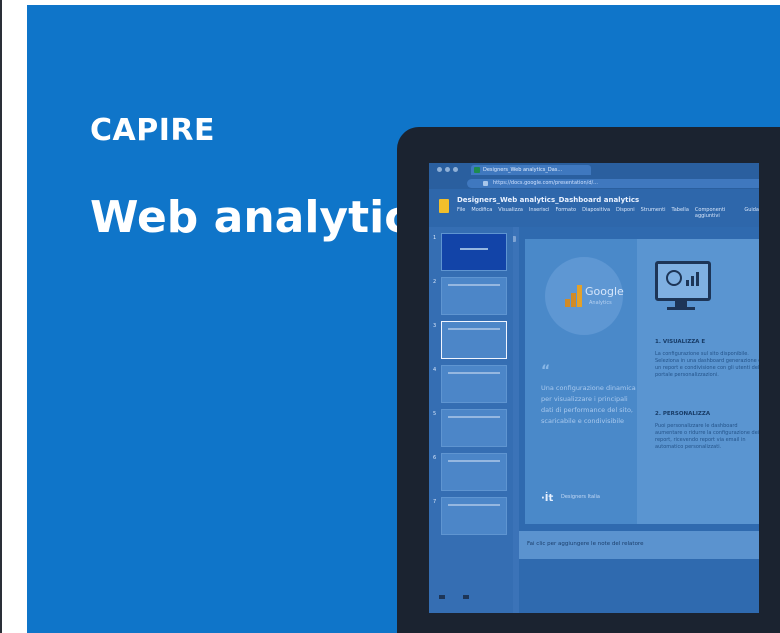 The image size is (780, 633). I want to click on page-left-border, so click(1, 316).